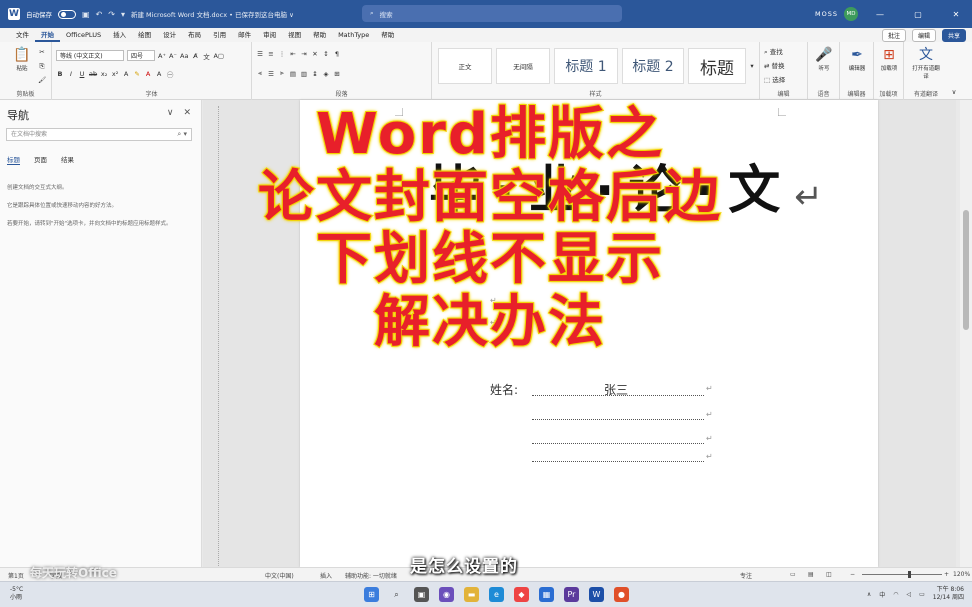  Describe the element at coordinates (889, 59) in the screenshot. I see `addins-button: ⊞ 加载项` at that location.